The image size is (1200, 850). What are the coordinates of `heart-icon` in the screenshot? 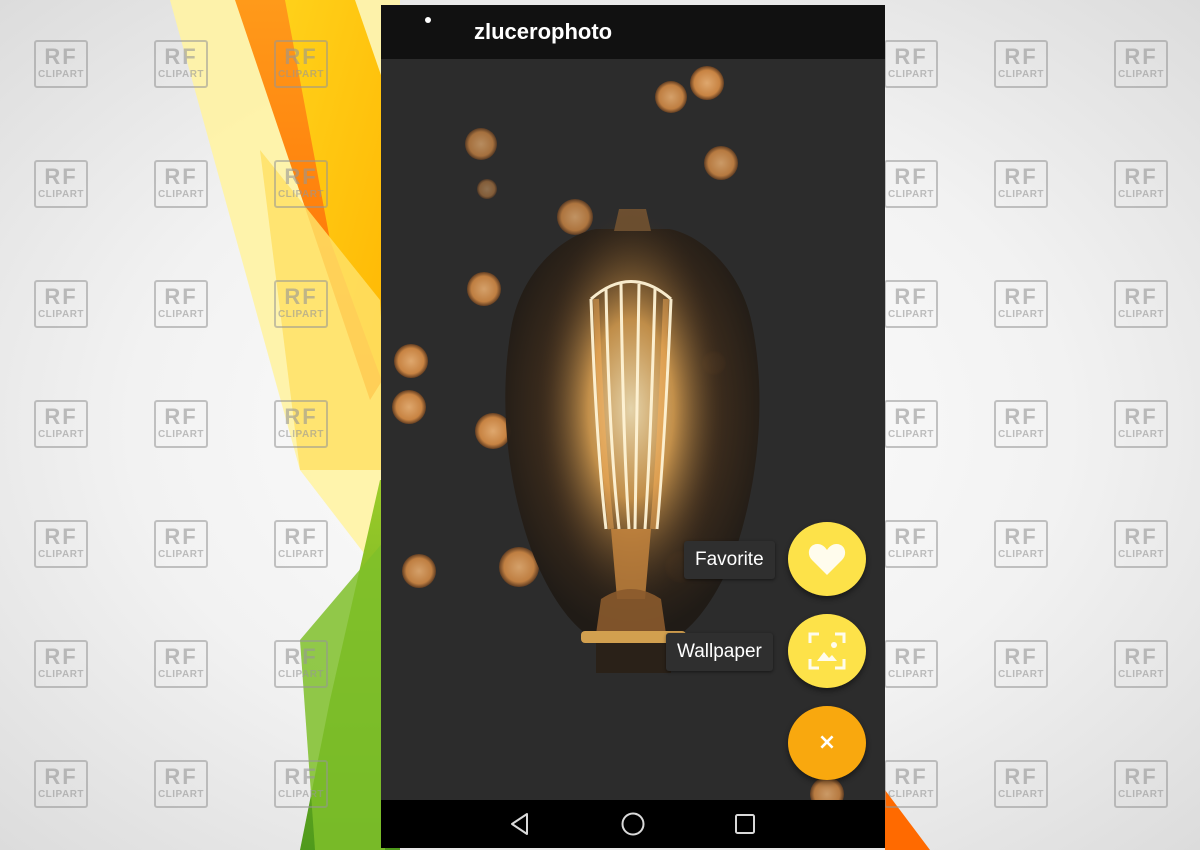 It's located at (827, 559).